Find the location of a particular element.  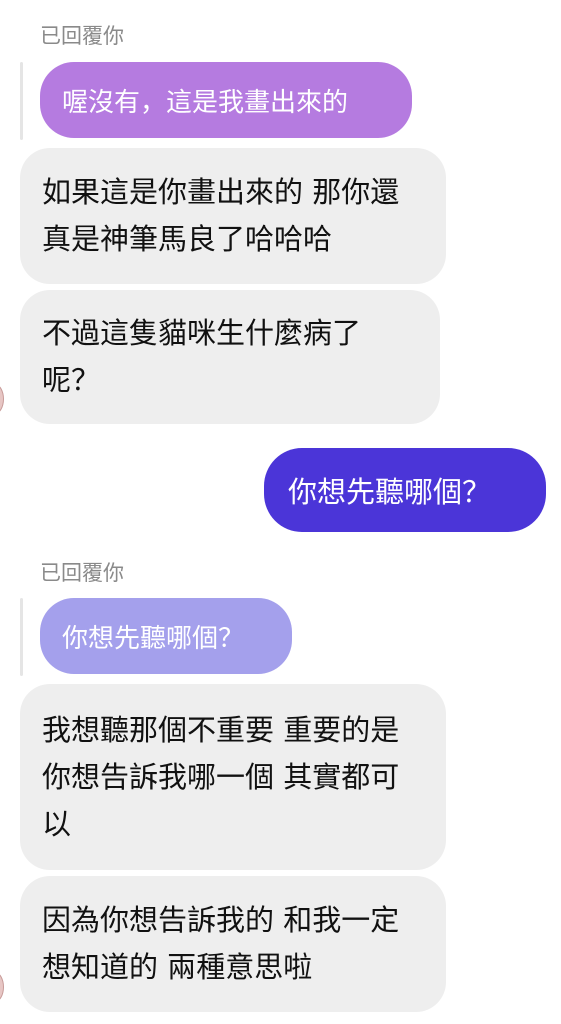

sent-message-bubble: 你想先聽哪個？ is located at coordinates (405, 490).